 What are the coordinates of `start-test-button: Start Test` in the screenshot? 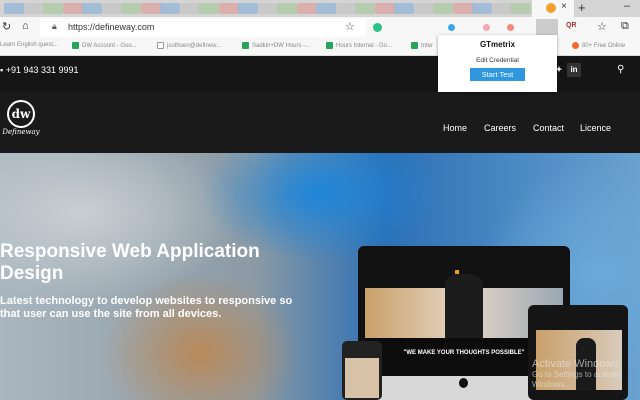 It's located at (497, 74).